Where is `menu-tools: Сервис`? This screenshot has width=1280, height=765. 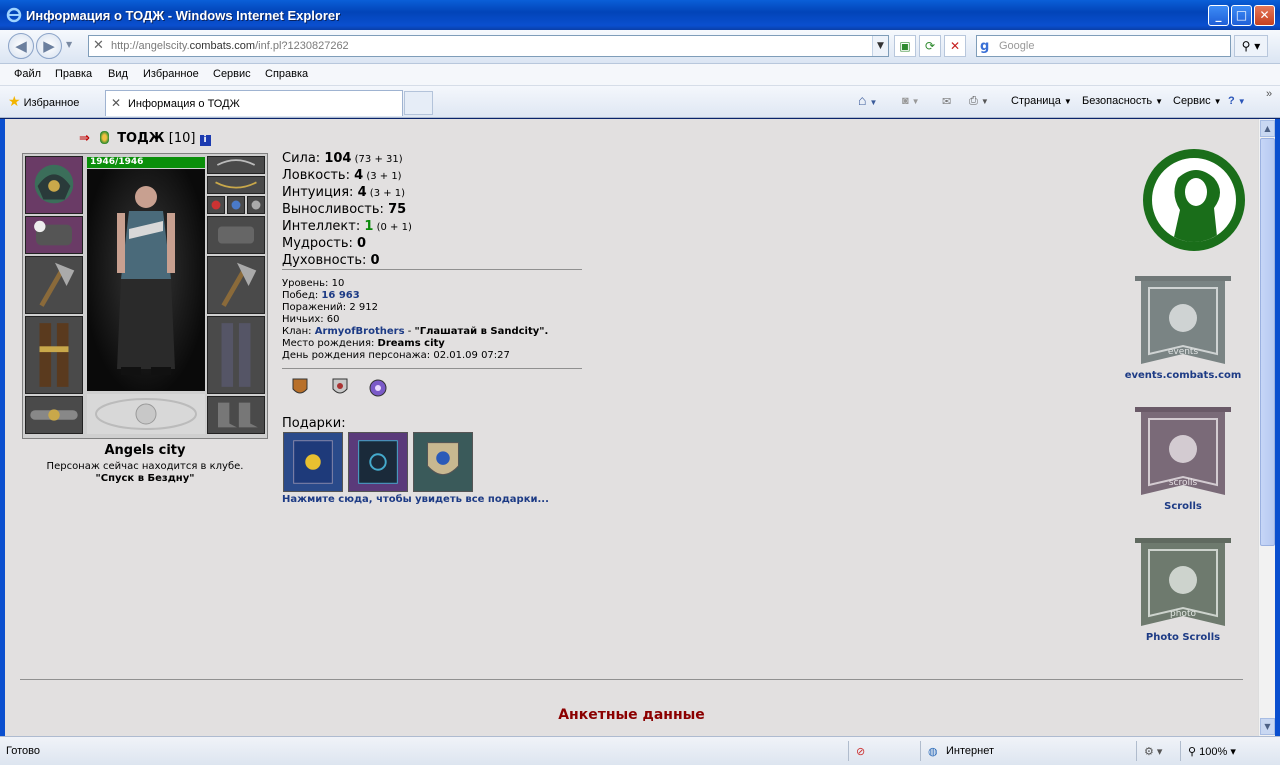 menu-tools: Сервис is located at coordinates (232, 74).